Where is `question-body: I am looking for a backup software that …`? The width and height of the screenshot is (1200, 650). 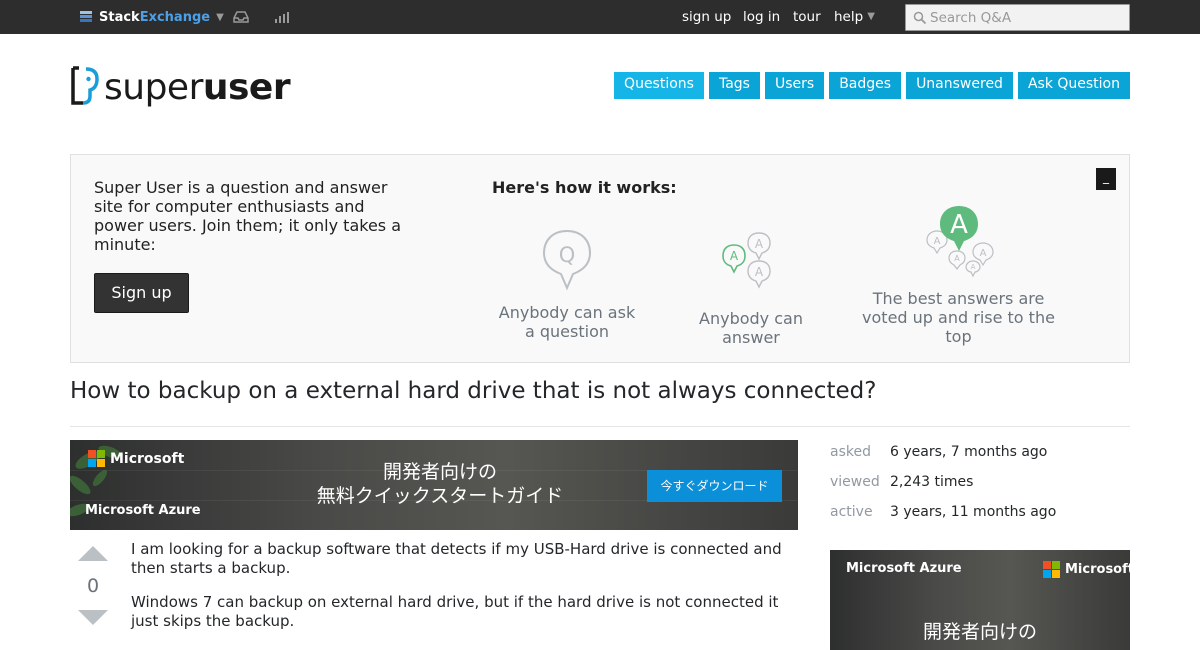 question-body: I am looking for a backup software that … is located at coordinates (463, 593).